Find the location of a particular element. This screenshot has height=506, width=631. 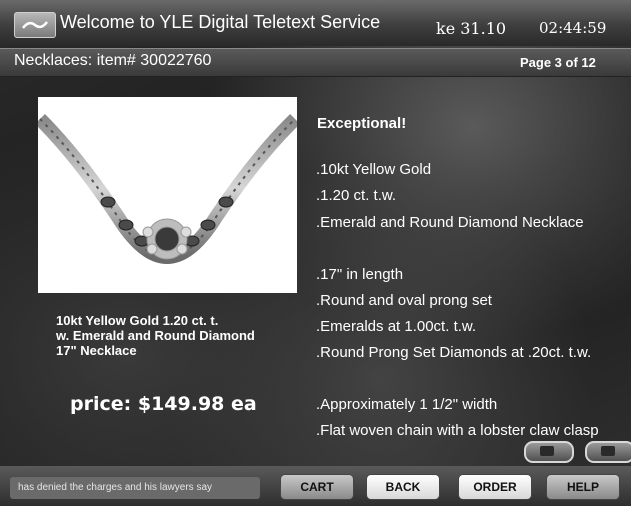

spec-item: .Emeralds at 1.00ct. t.w. is located at coordinates (396, 326).